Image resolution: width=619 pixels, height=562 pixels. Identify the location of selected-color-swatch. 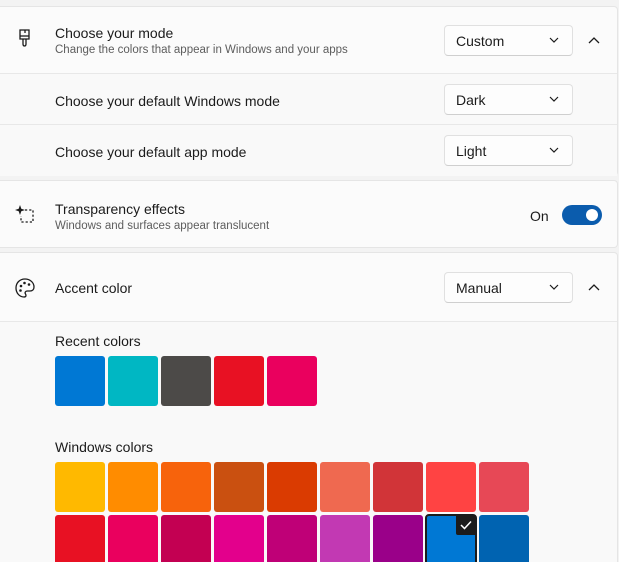
(451, 538).